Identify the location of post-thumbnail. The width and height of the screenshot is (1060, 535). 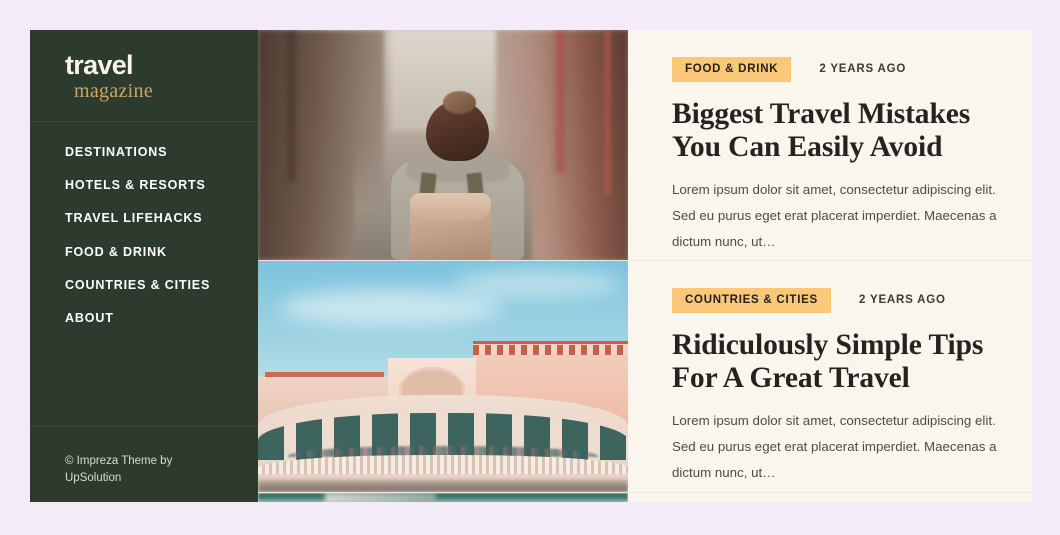
(443, 497).